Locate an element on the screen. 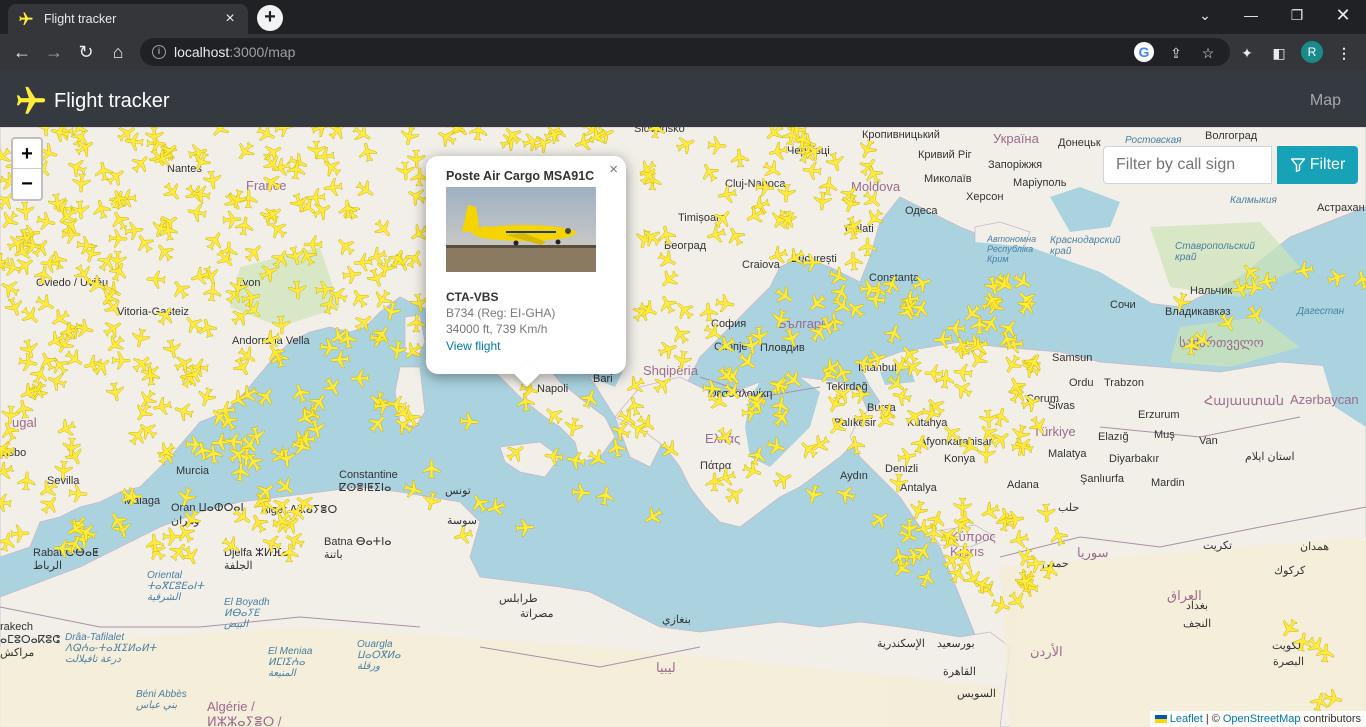 This screenshot has width=1366, height=727. map-label: Калмыкия is located at coordinates (1253, 200).